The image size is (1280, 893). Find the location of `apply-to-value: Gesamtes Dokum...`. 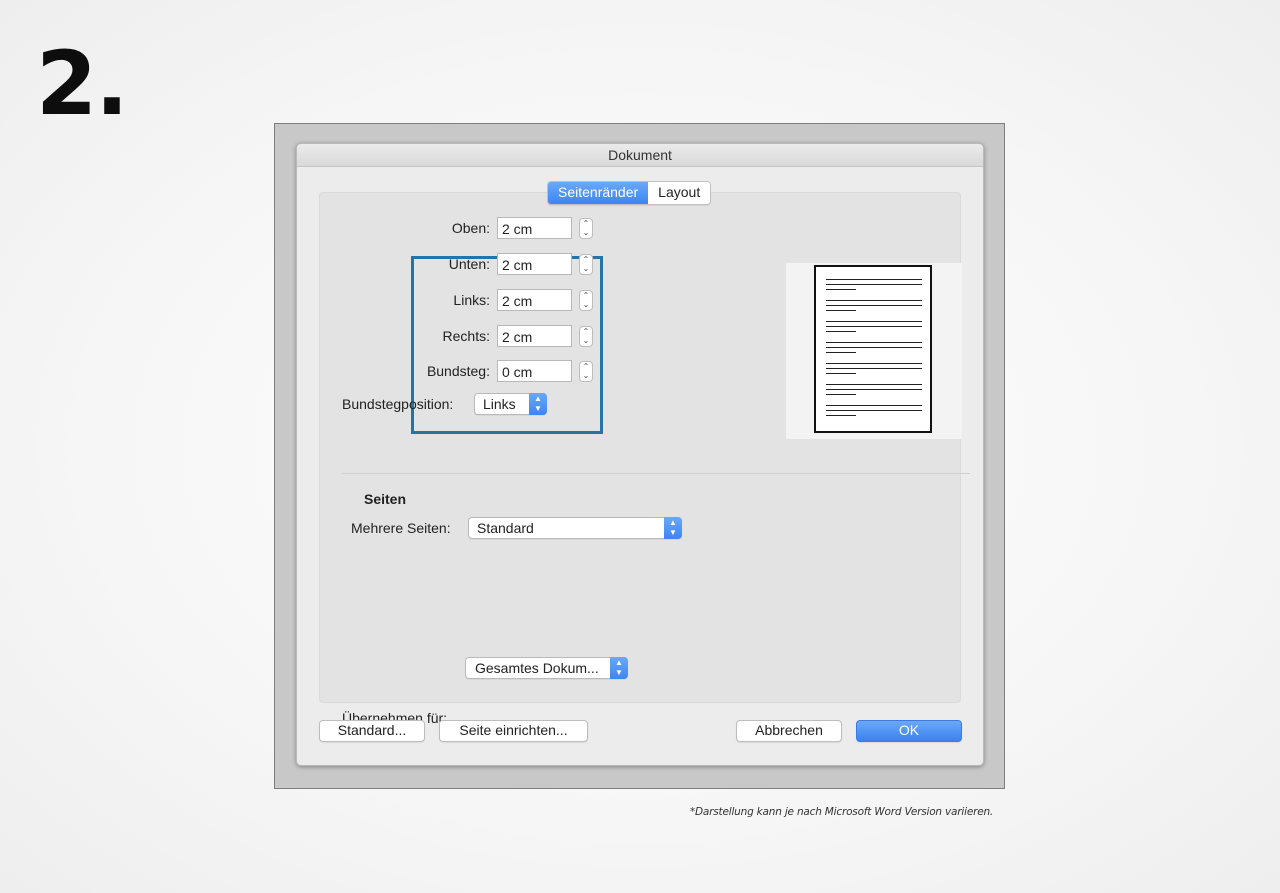

apply-to-value: Gesamtes Dokum... is located at coordinates (537, 668).